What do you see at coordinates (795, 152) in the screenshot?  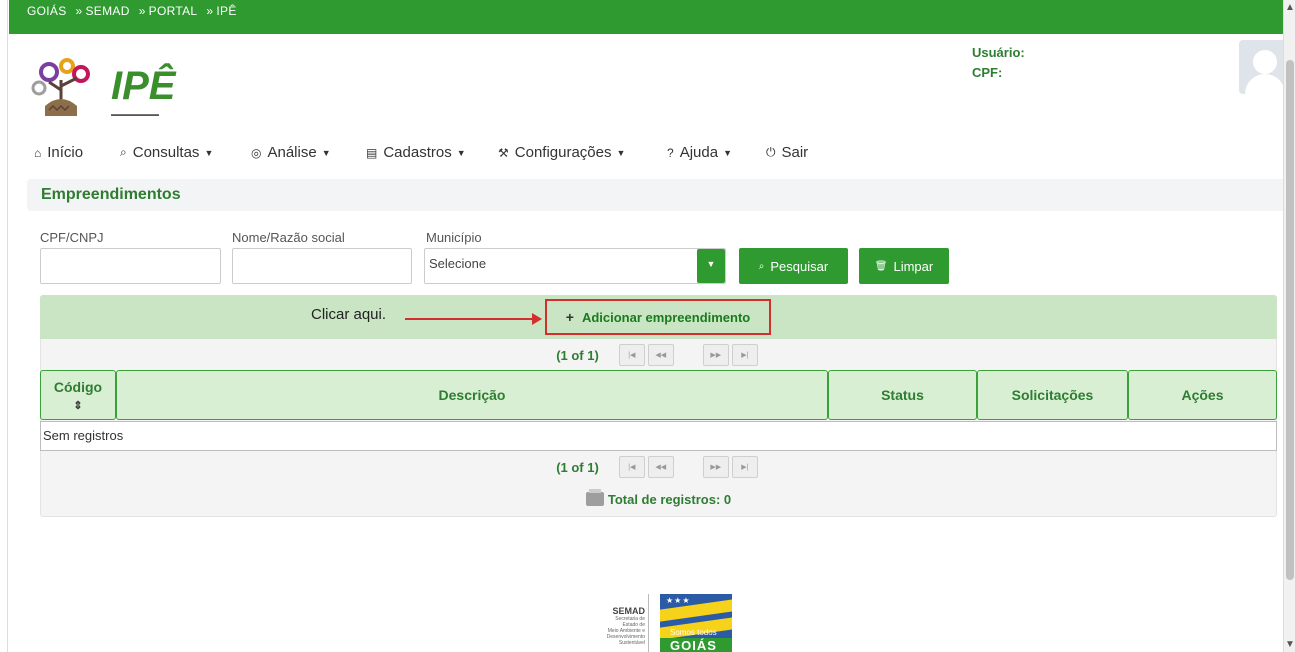 I see `nav-label: Sair` at bounding box center [795, 152].